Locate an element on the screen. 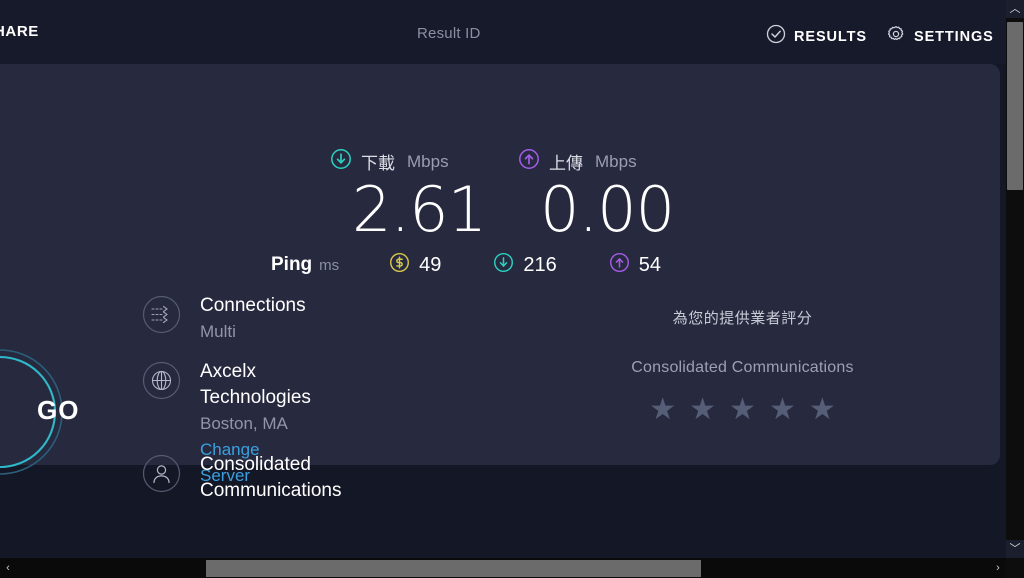  nav-settings: SETTINGS is located at coordinates (940, 36).